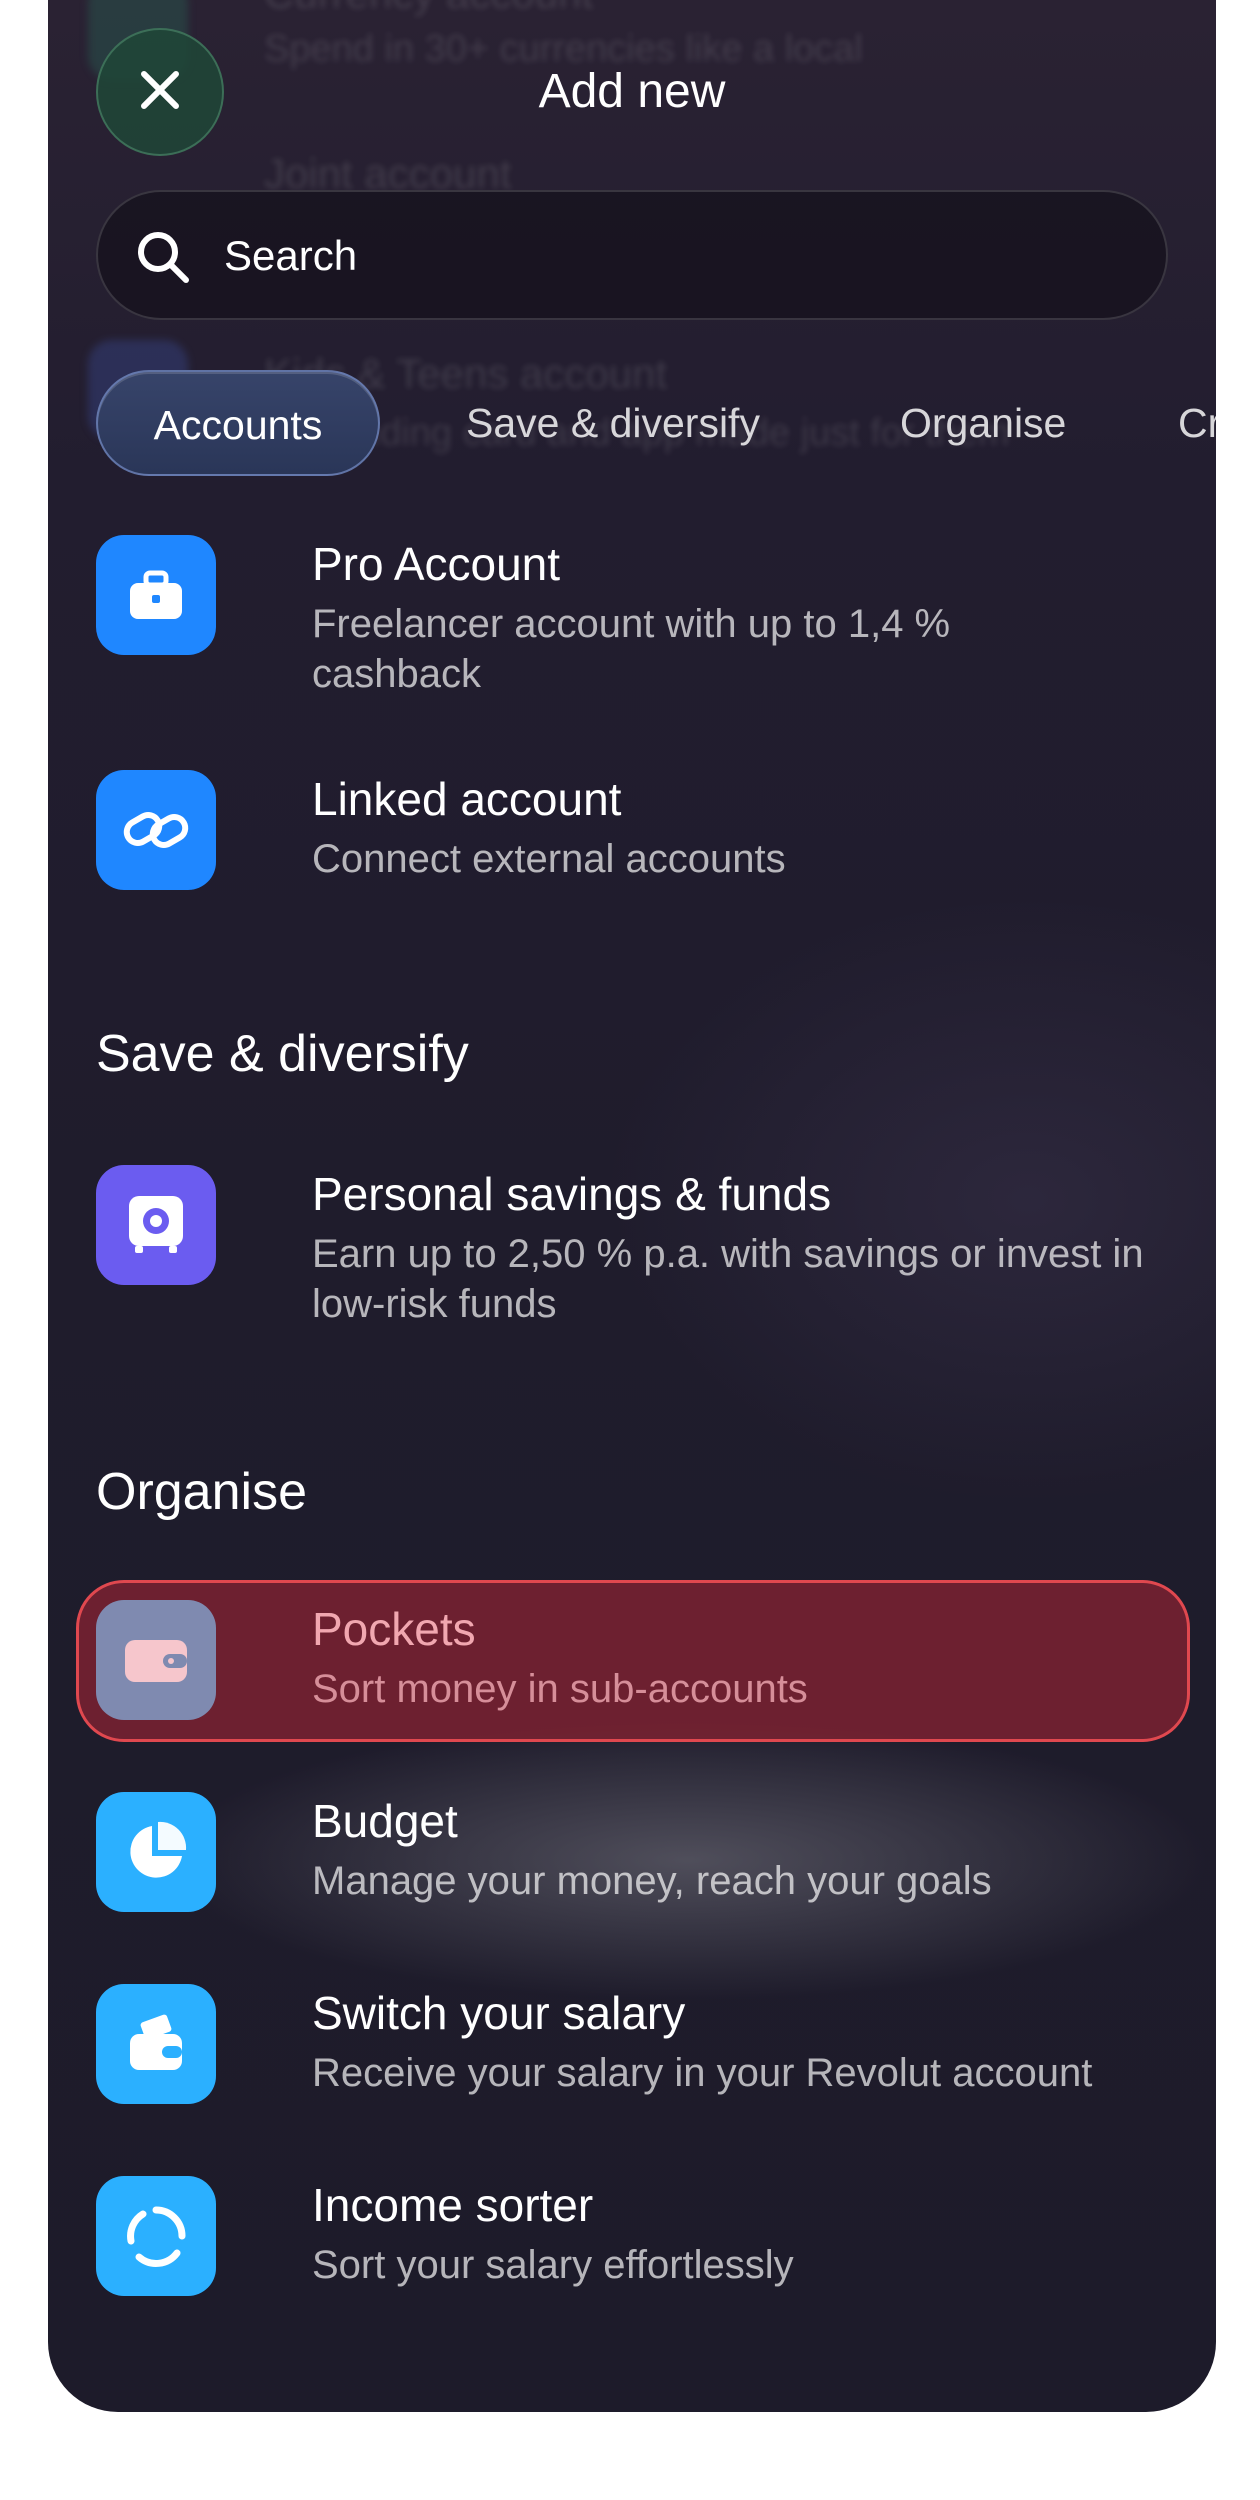 Image resolution: width=1260 pixels, height=2500 pixels. Describe the element at coordinates (652, 1881) in the screenshot. I see `item-subtitle: Manage your money, reach your goals` at that location.